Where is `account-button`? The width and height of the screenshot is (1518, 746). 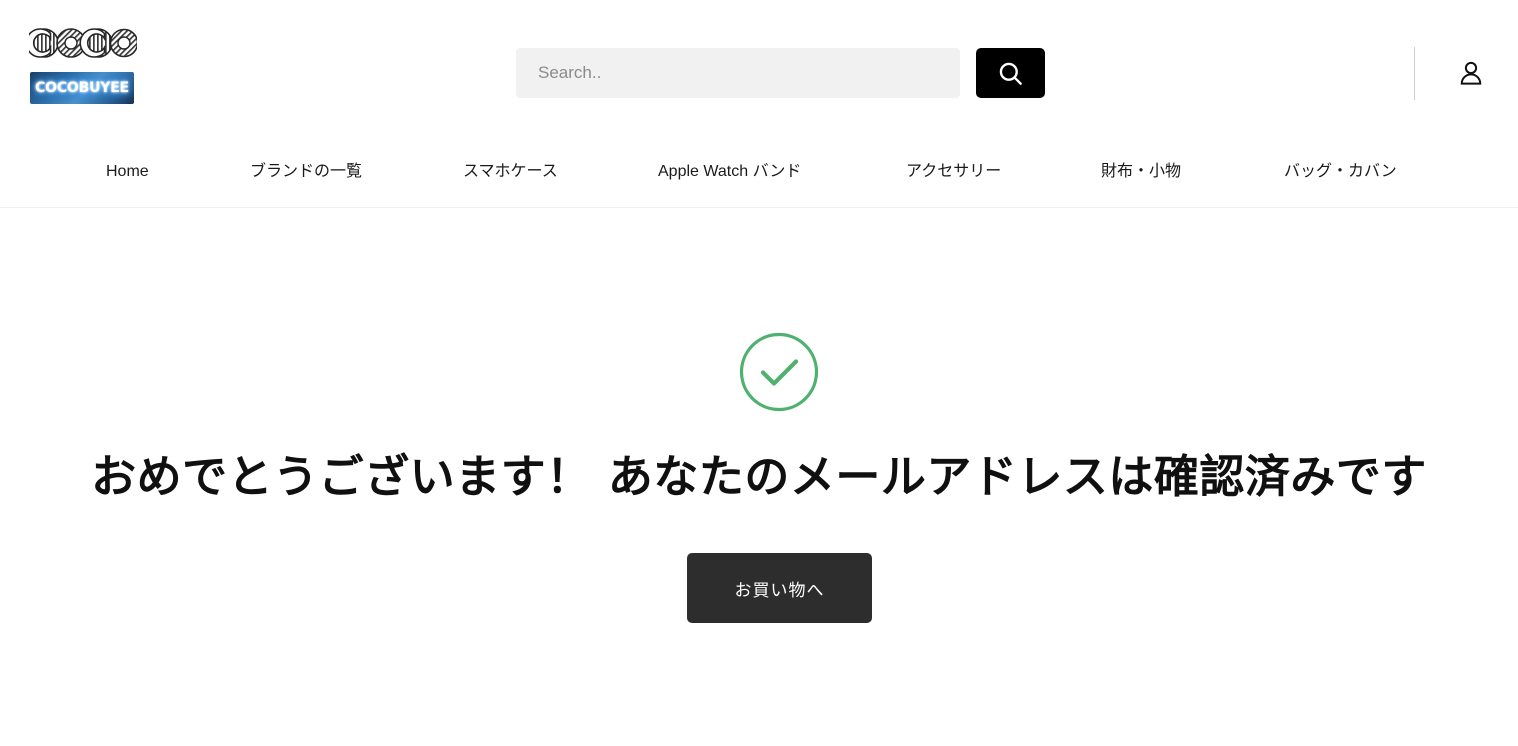
account-button is located at coordinates (1471, 73).